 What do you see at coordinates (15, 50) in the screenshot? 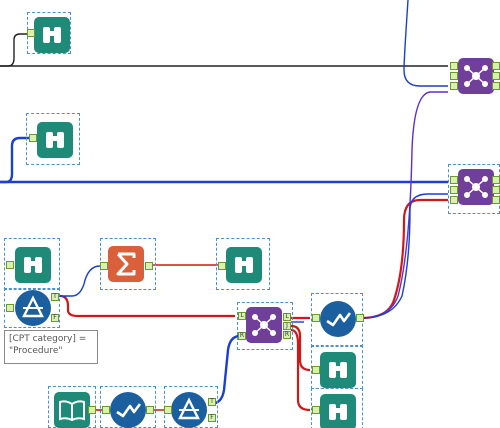
I see `wire-black-to-browse1` at bounding box center [15, 50].